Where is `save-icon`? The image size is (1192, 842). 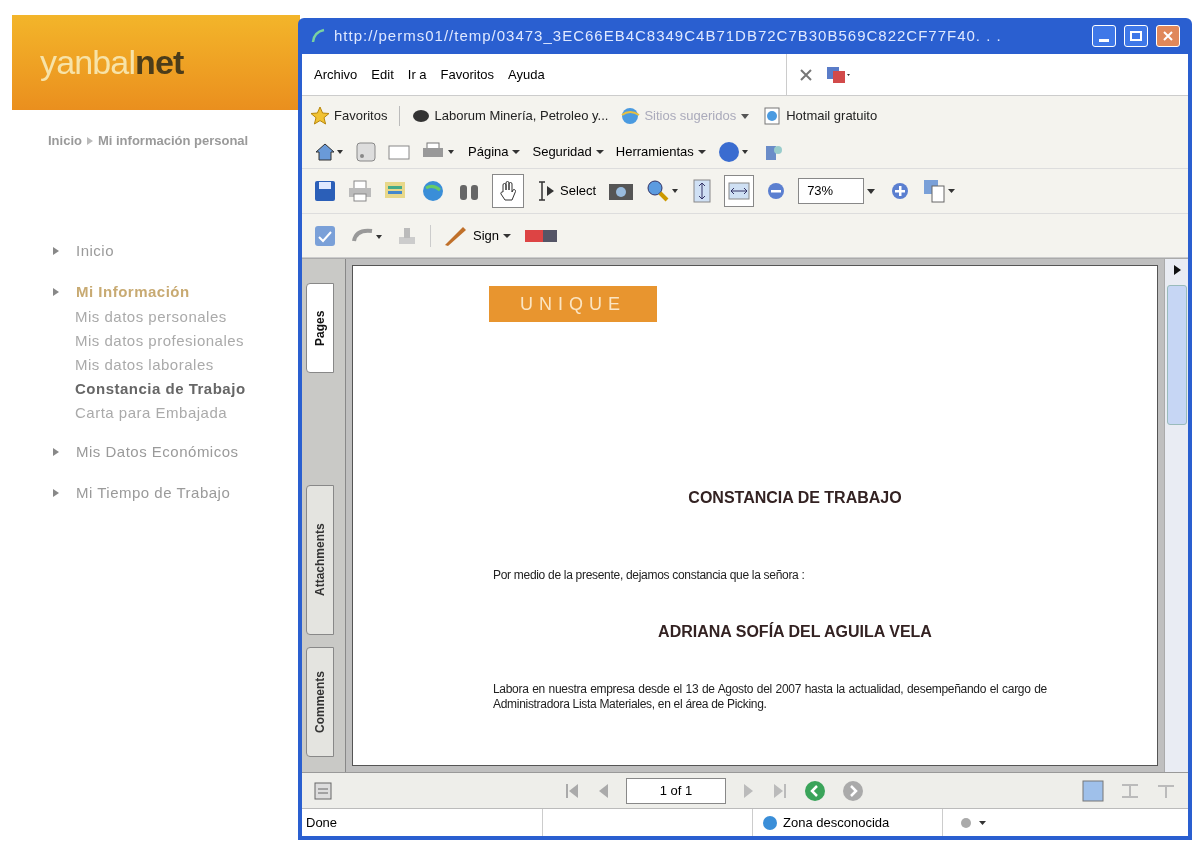
save-icon is located at coordinates (325, 191).